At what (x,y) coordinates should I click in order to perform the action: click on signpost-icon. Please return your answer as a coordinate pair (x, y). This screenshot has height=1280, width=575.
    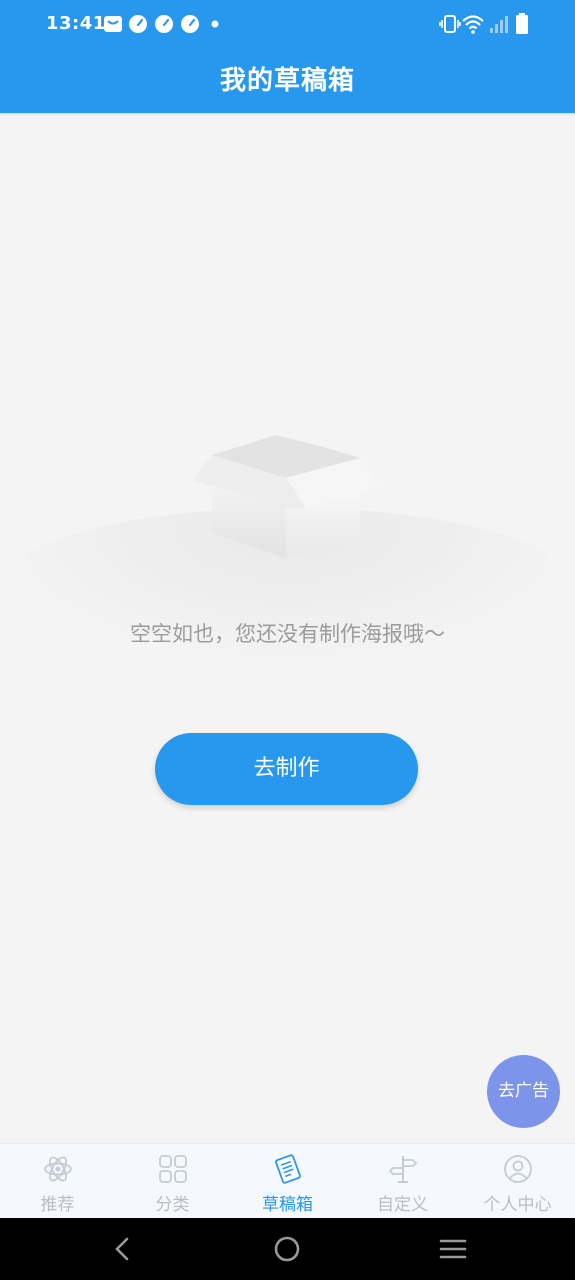
    Looking at the image, I should click on (403, 1169).